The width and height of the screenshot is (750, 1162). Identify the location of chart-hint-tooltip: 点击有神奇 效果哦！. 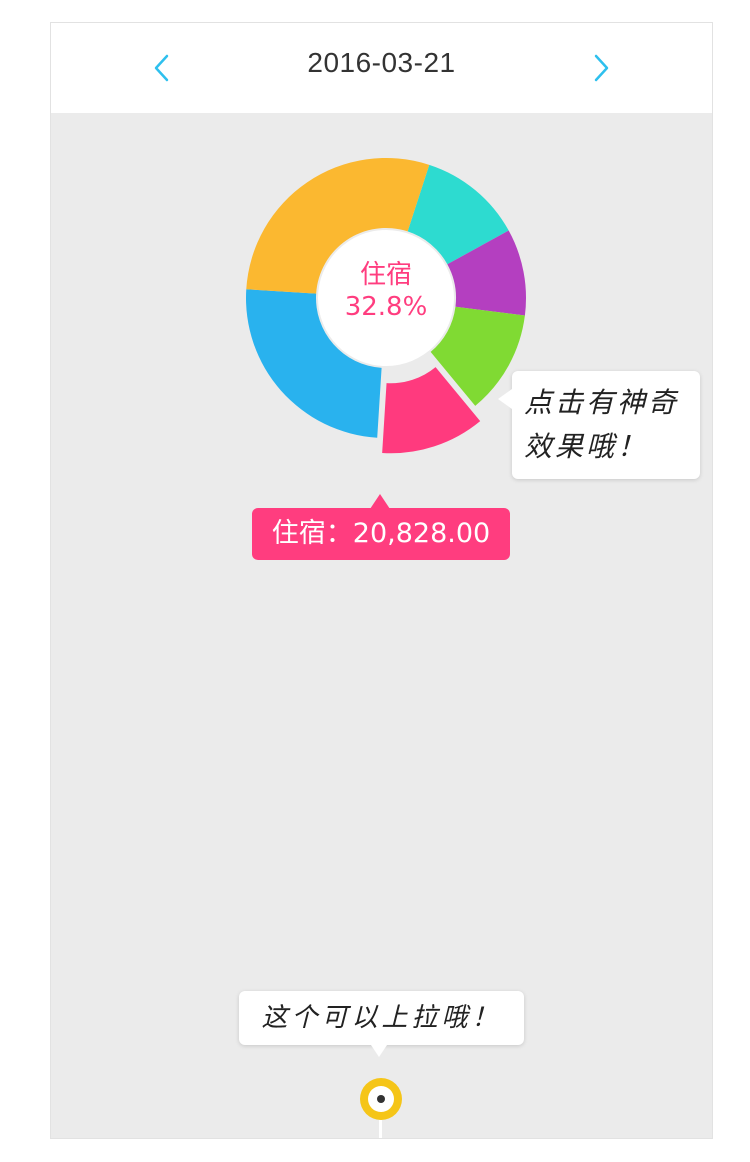
(599, 425).